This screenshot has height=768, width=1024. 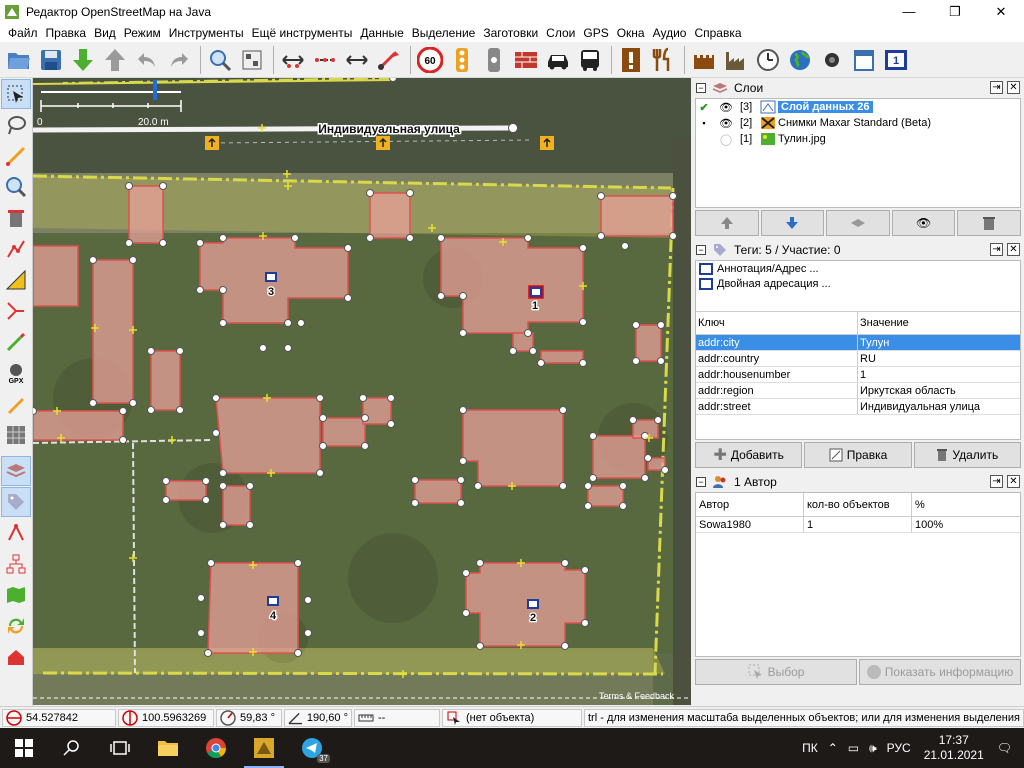 What do you see at coordinates (954, 748) in the screenshot?
I see `clock: 17:37 21.01.2021` at bounding box center [954, 748].